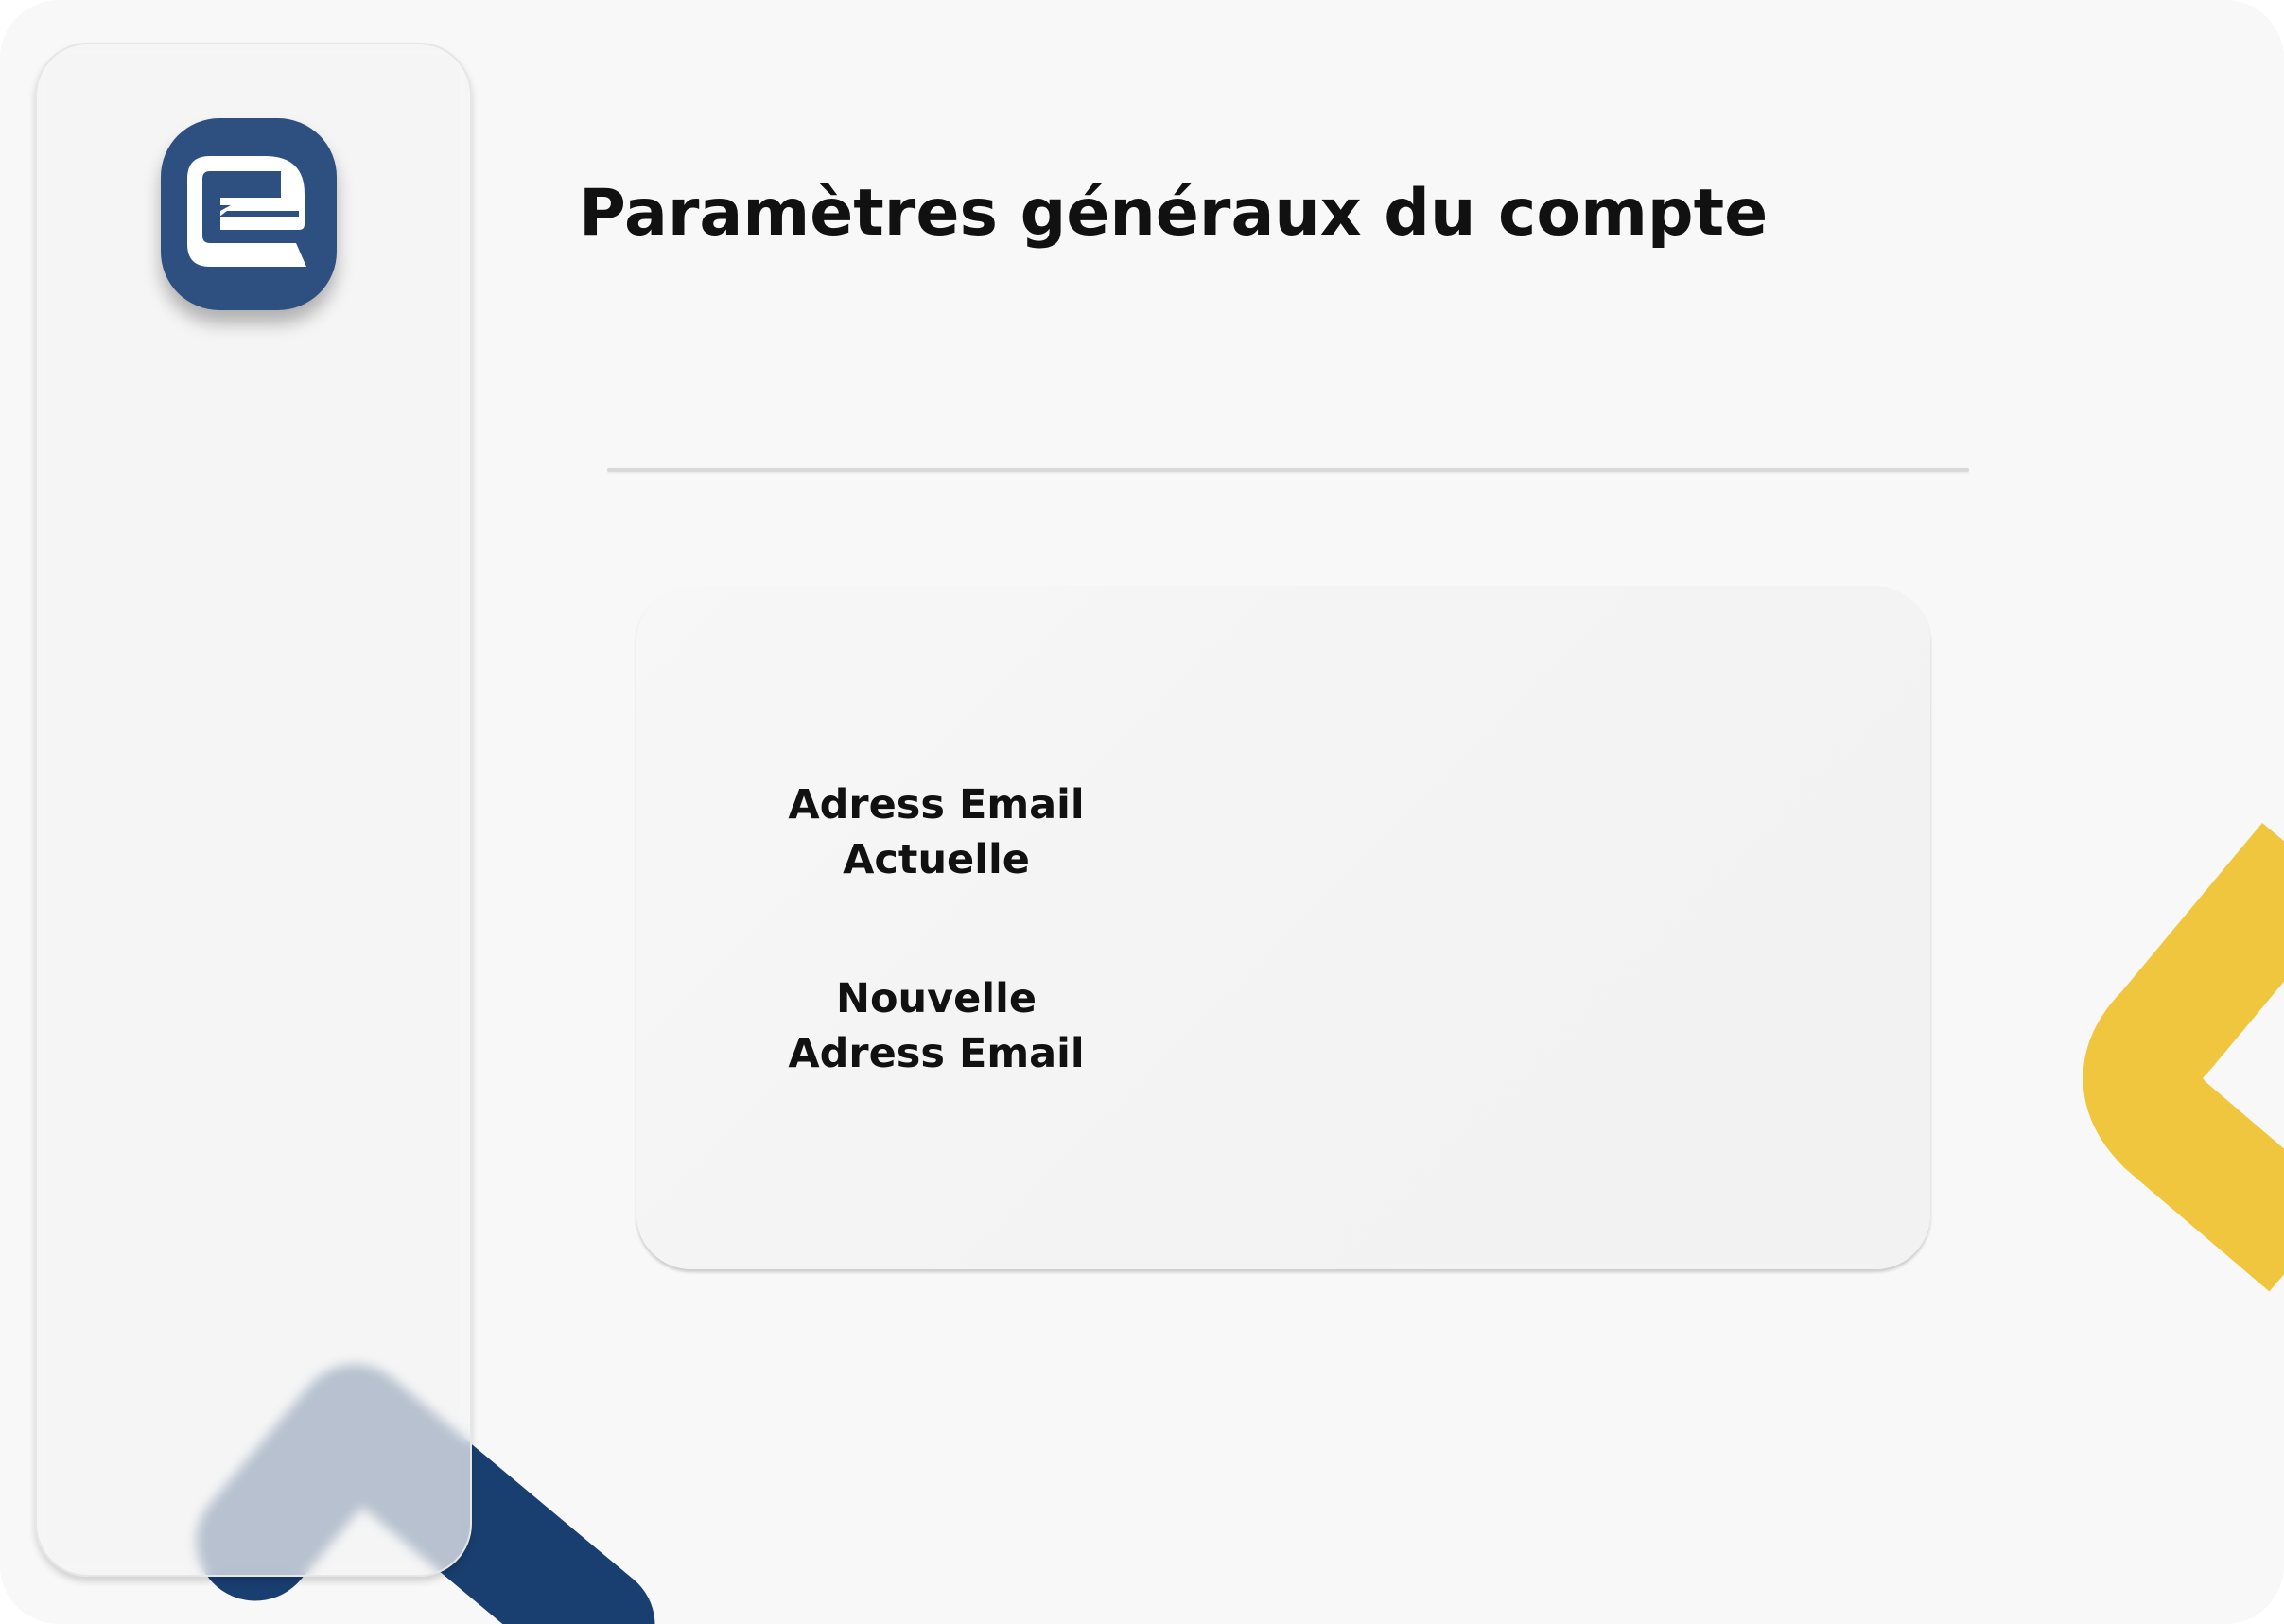  I want to click on current-email-label-line2: Actuelle, so click(937, 860).